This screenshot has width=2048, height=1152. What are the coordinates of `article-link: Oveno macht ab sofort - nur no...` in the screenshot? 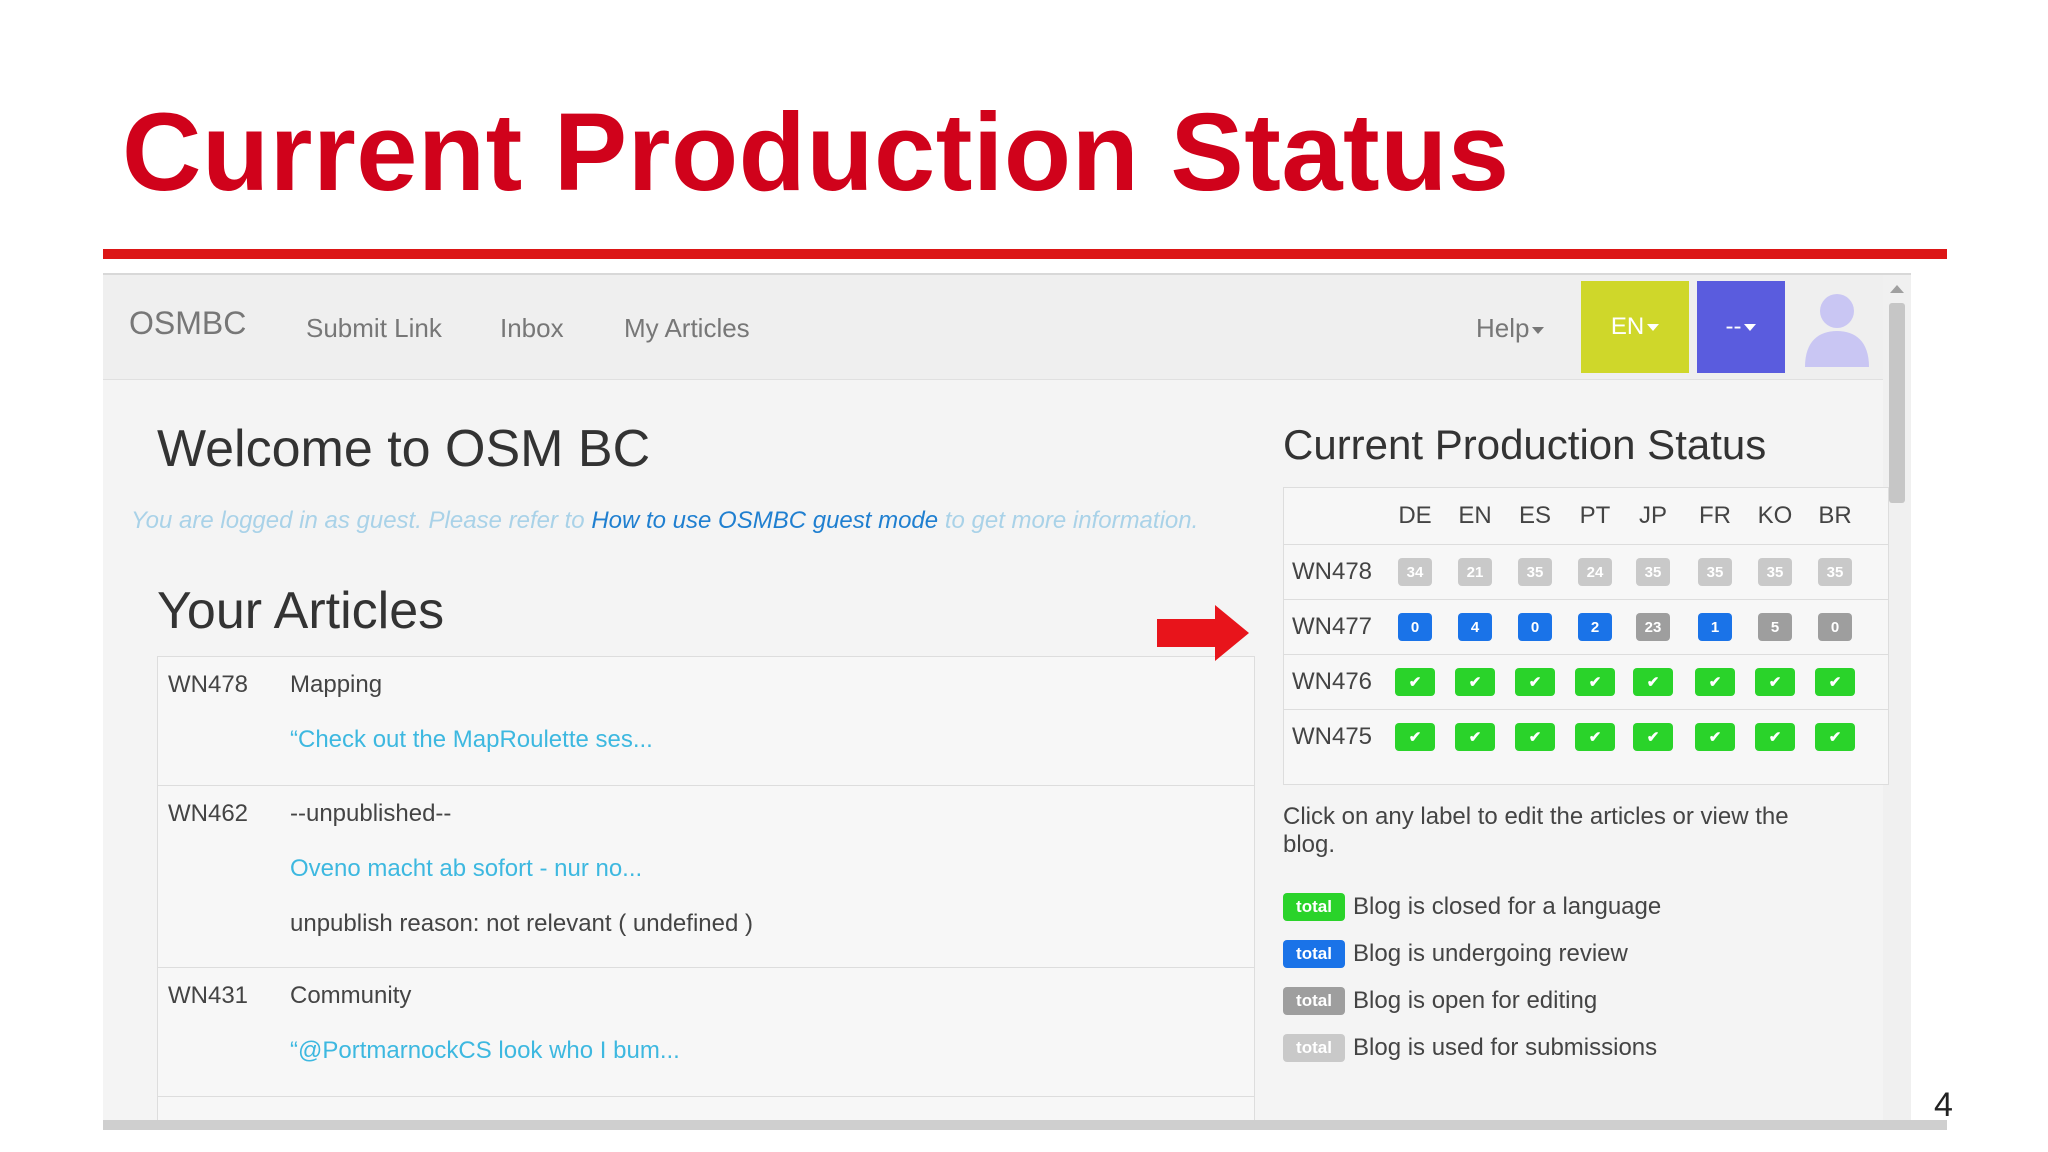 It's located at (466, 869).